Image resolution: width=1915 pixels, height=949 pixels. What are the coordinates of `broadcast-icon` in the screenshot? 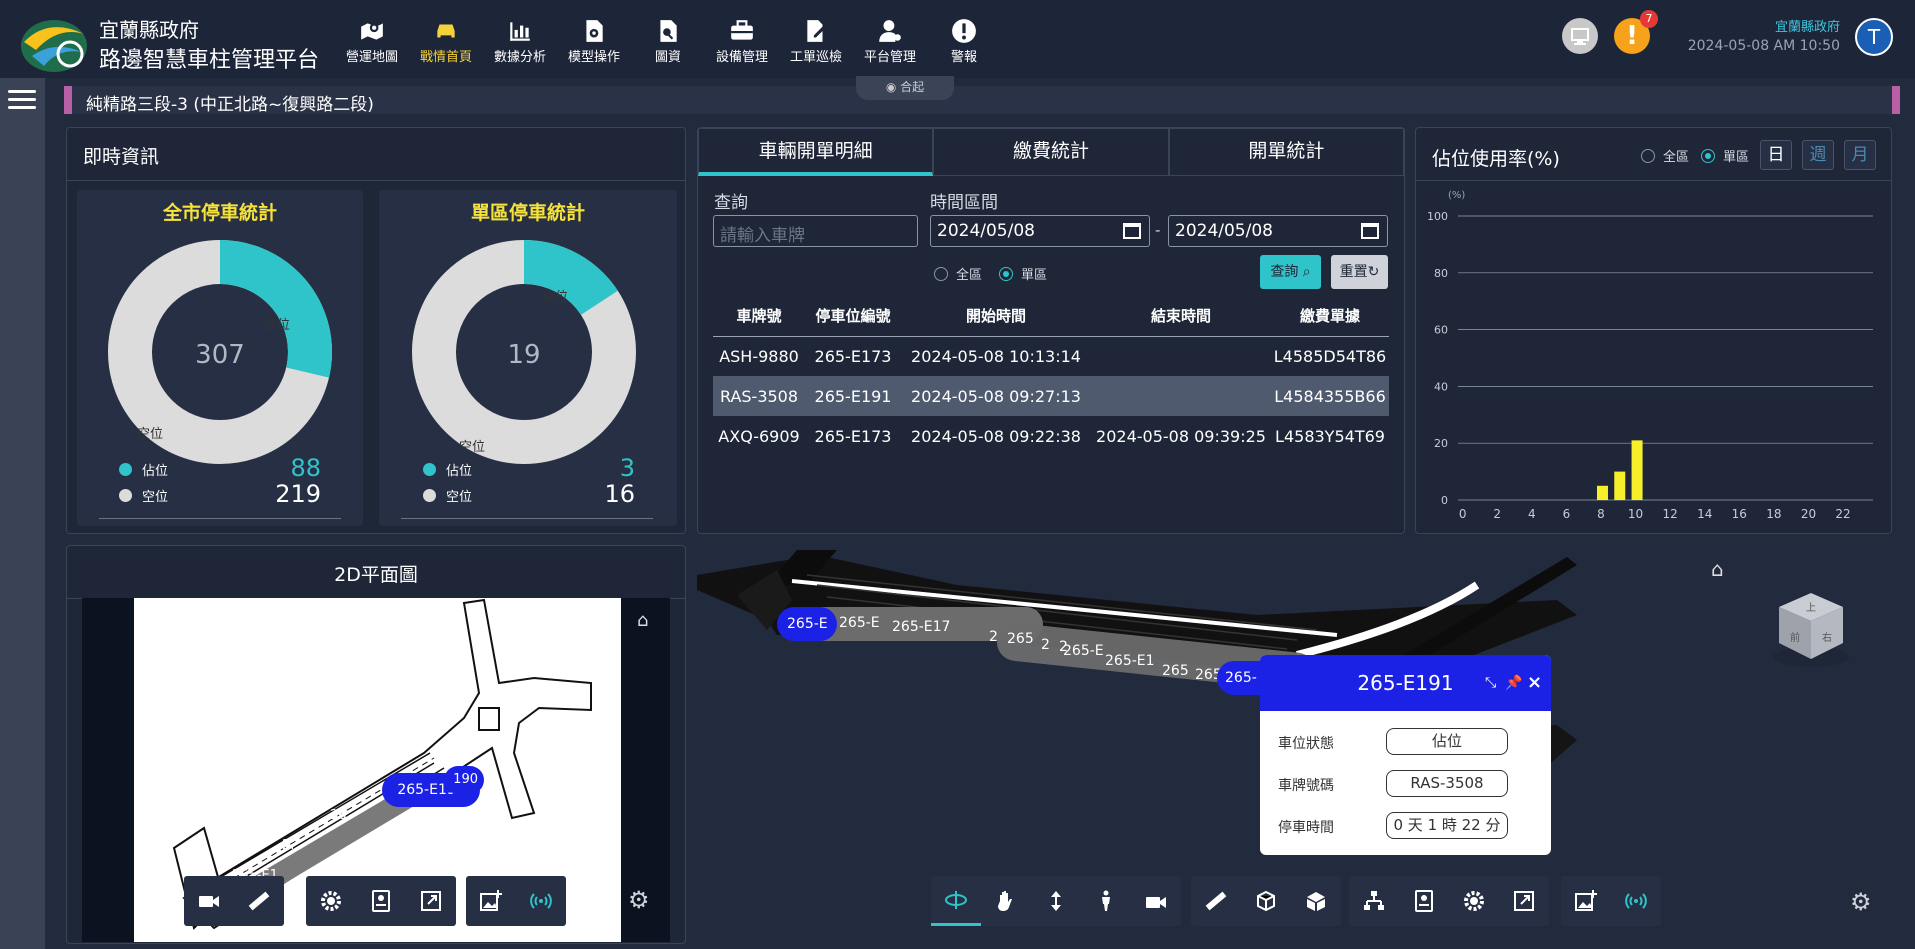 It's located at (1636, 901).